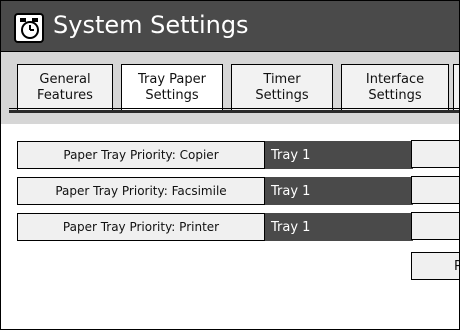  I want to click on tab-label: General Features, so click(65, 87).